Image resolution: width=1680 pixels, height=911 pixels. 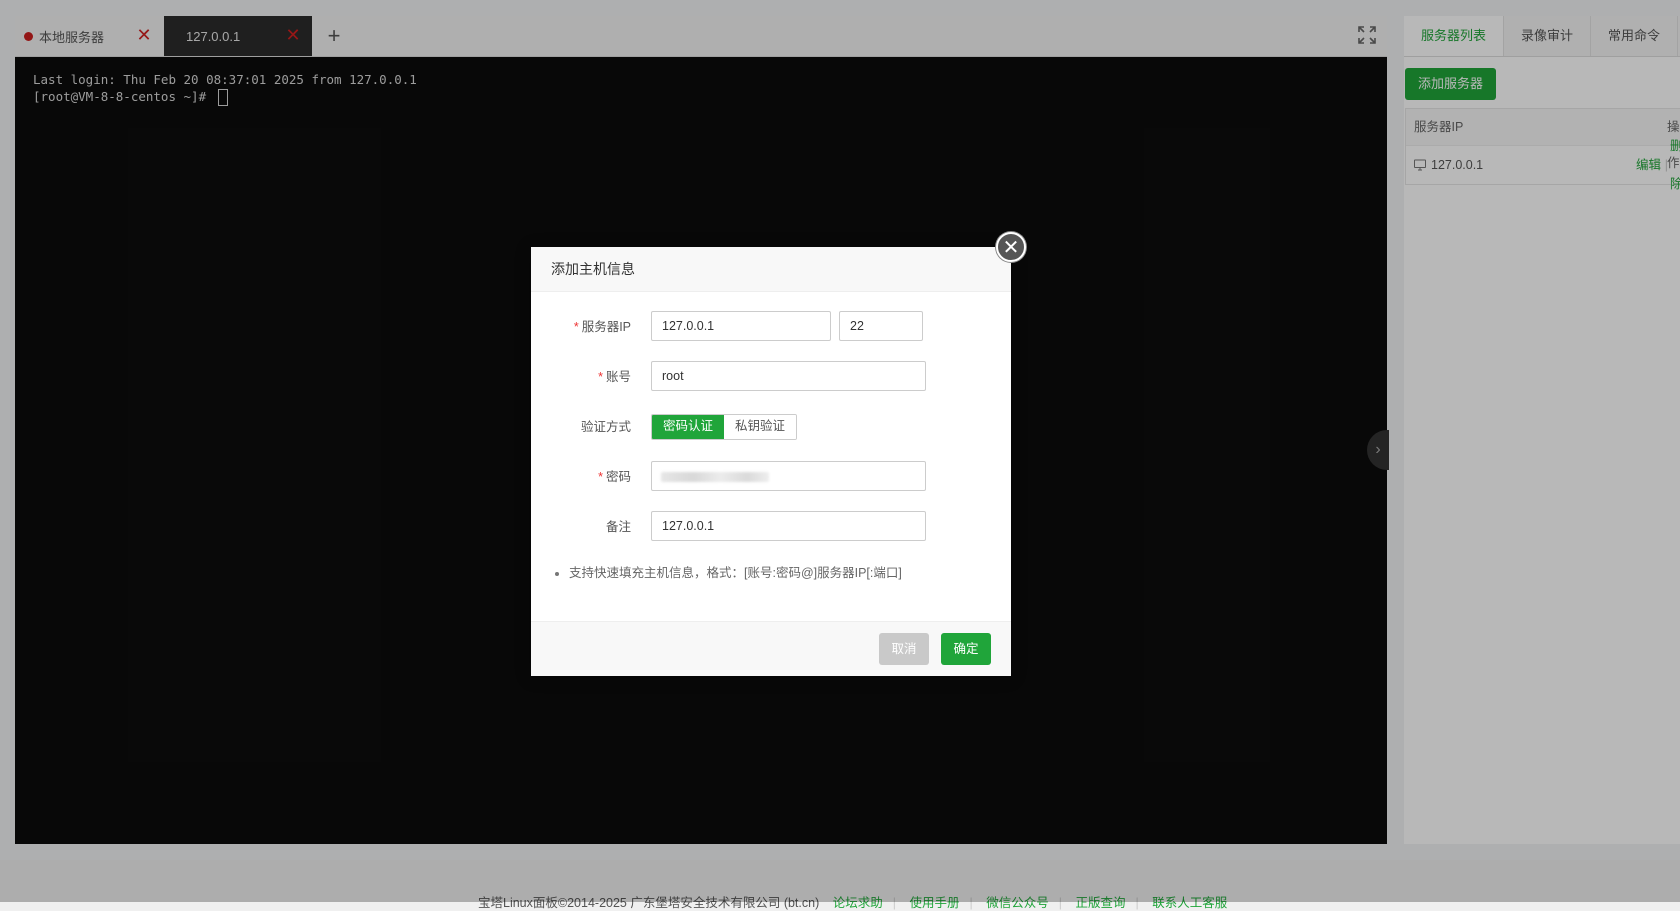 I want to click on confirm-button: 确定, so click(x=966, y=649).